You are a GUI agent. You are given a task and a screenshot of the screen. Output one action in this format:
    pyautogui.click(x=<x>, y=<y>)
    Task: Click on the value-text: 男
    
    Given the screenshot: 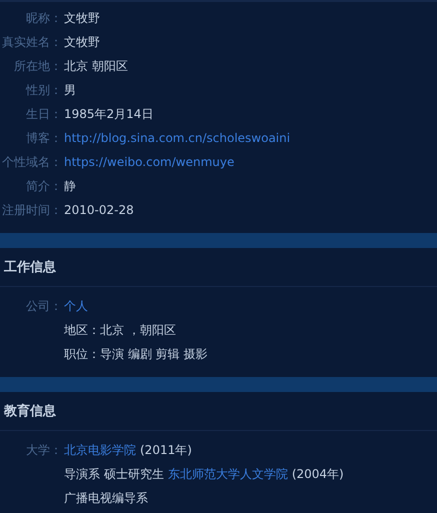 What is the action you would take?
    pyautogui.click(x=70, y=90)
    